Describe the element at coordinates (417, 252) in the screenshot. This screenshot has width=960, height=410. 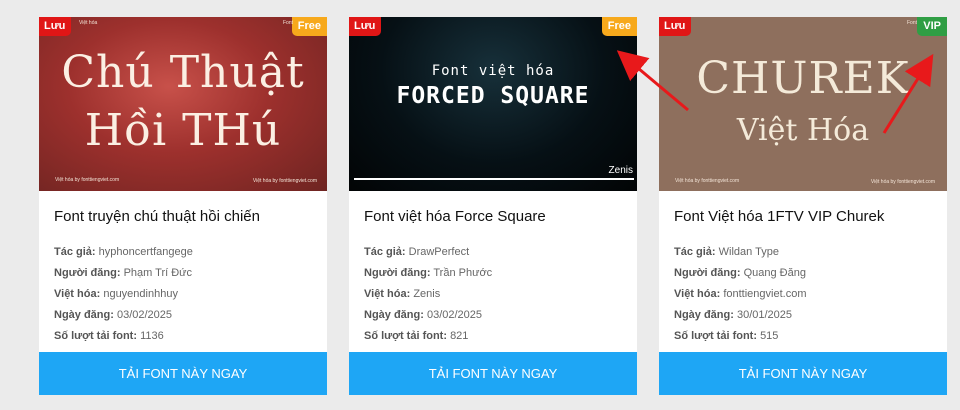
I see `meta-author: Tác giả: DrawPerfect` at that location.